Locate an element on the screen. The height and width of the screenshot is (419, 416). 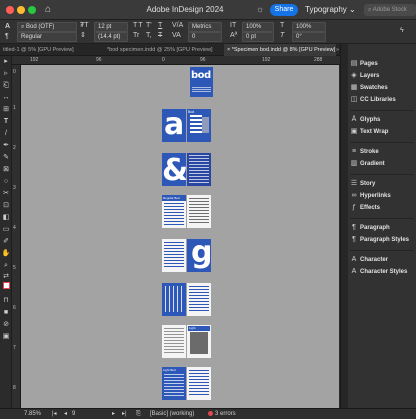
font-family-field: ⌕ Bod (OTF) is located at coordinates (47, 27).